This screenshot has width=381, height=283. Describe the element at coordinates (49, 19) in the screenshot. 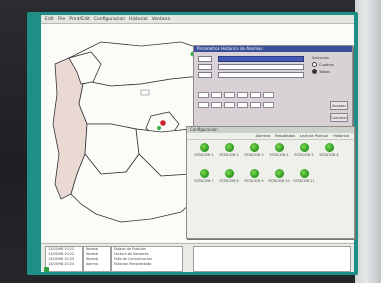

I see `menu-item-edit: Edit` at that location.